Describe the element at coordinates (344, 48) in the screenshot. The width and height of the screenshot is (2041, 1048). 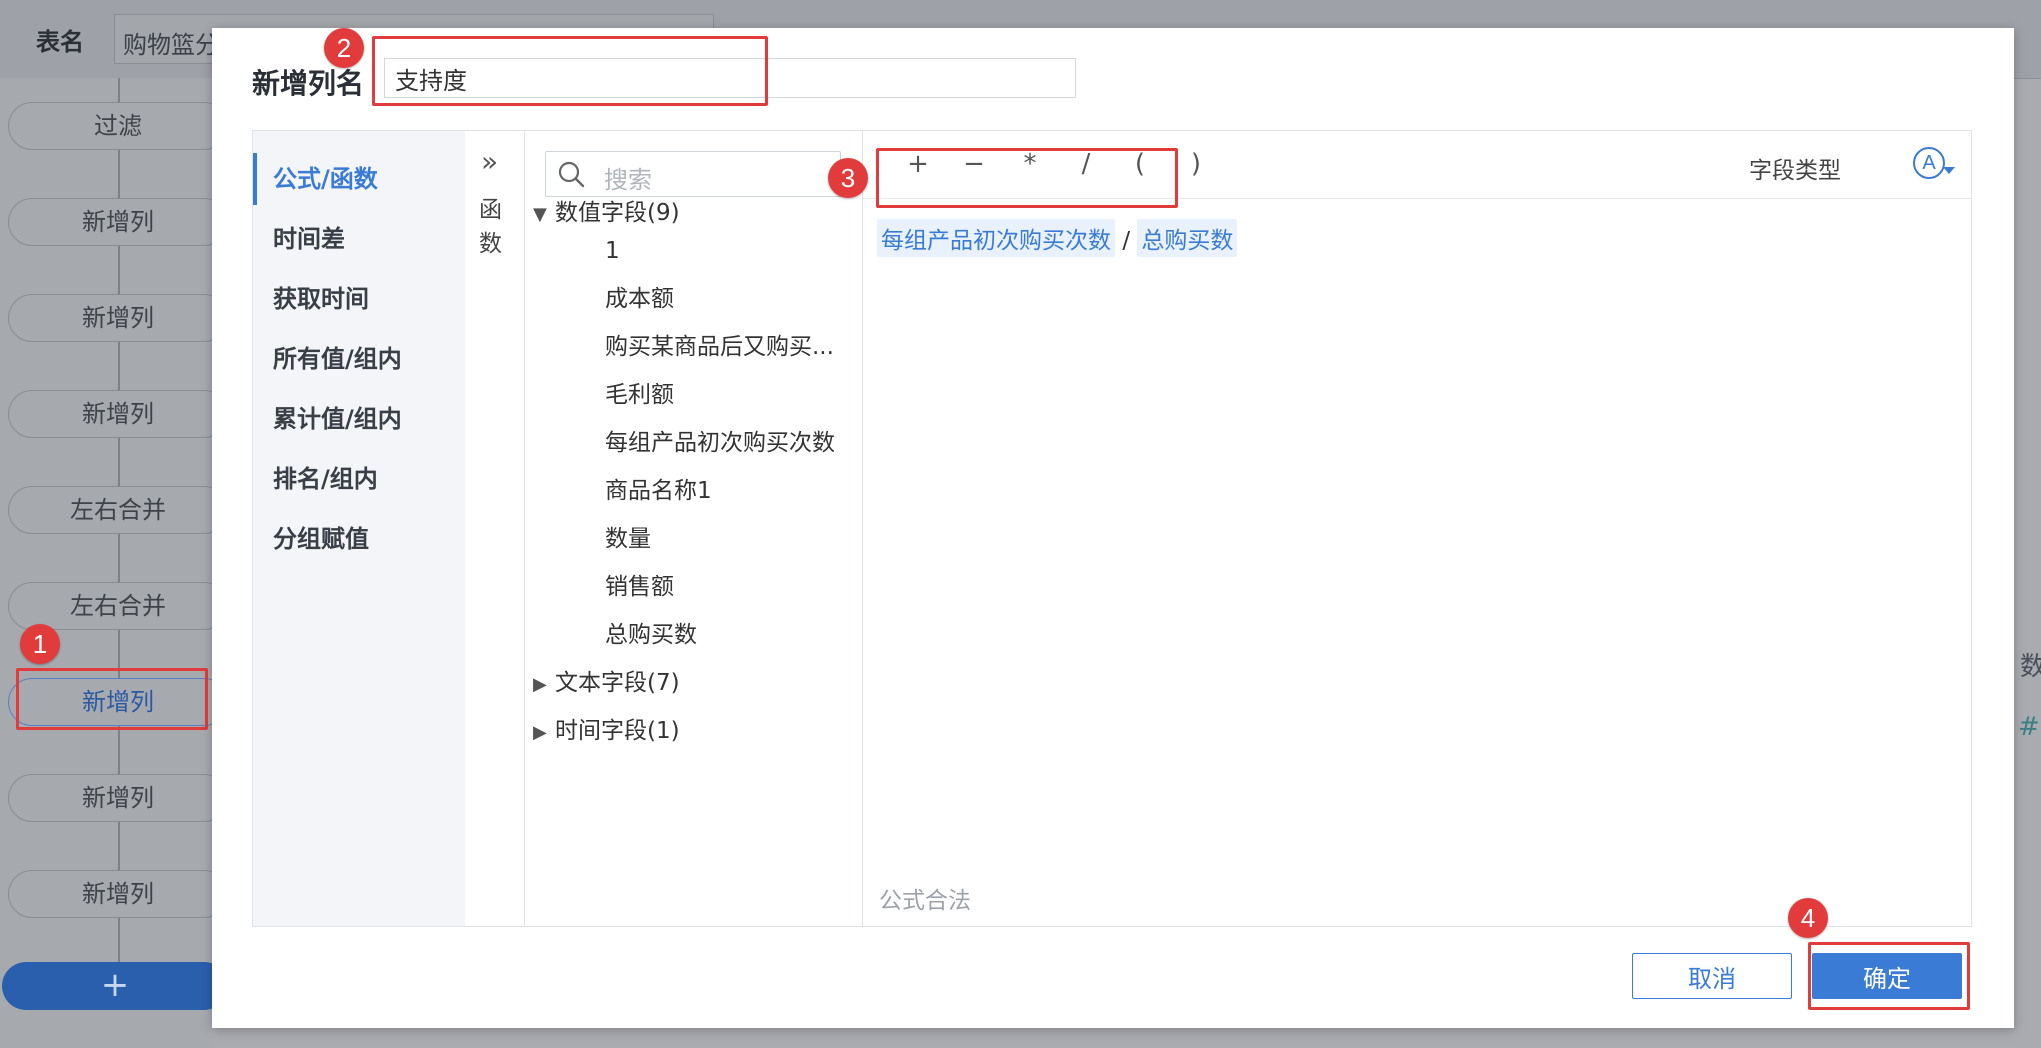
I see `annotation-badge-2: 2` at that location.